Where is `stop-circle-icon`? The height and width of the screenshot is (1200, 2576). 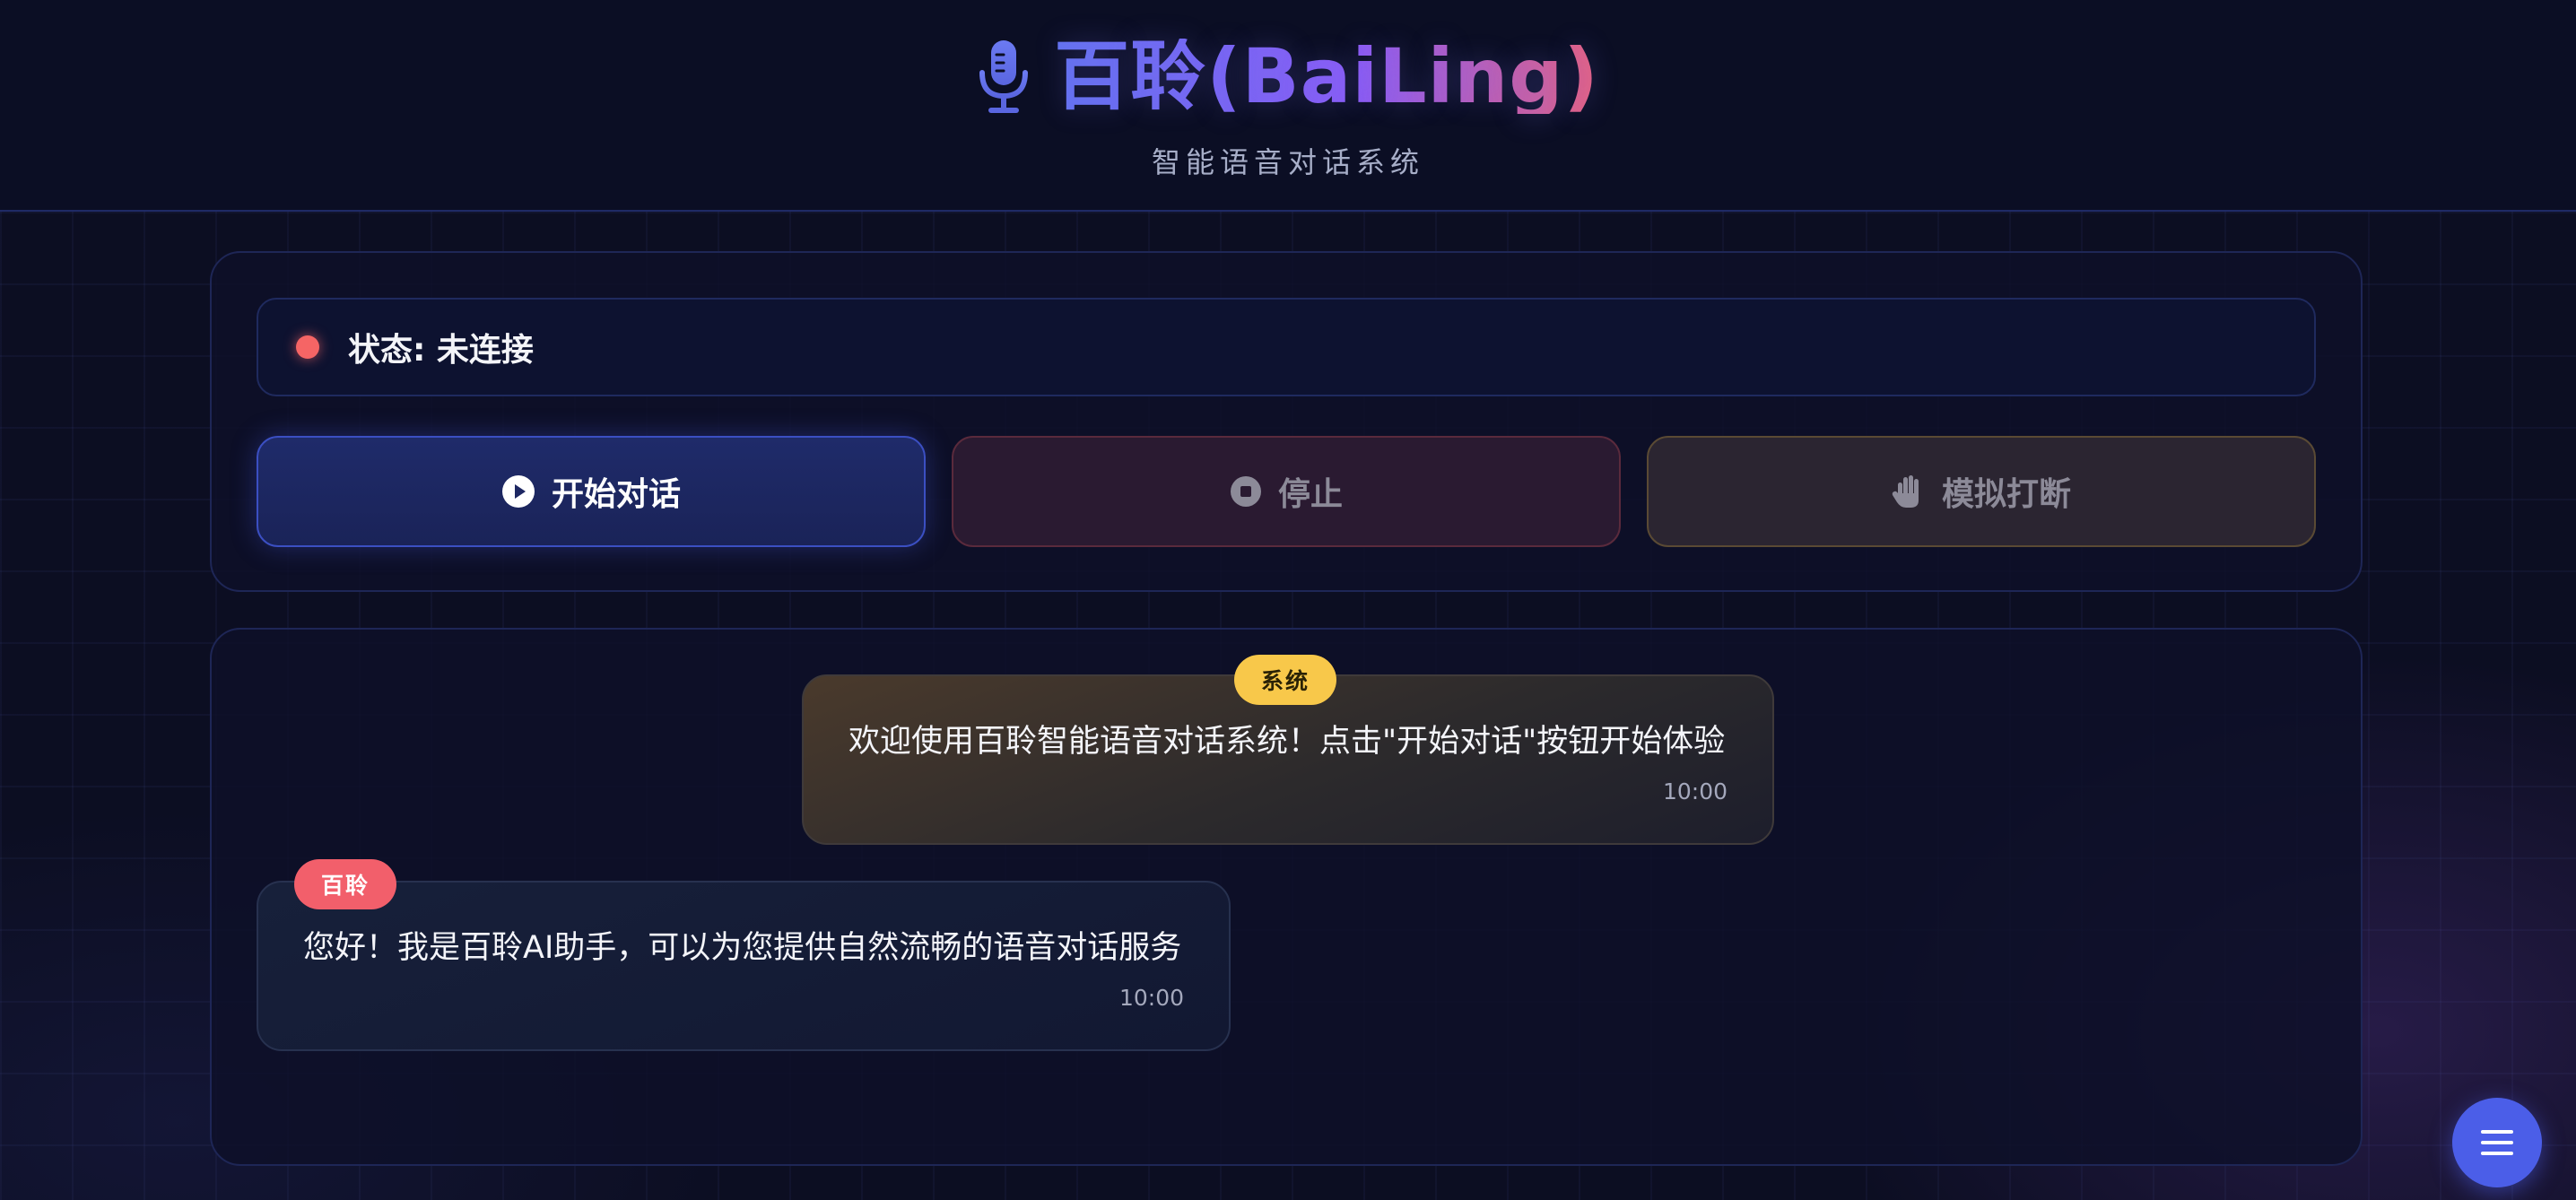
stop-circle-icon is located at coordinates (1245, 492).